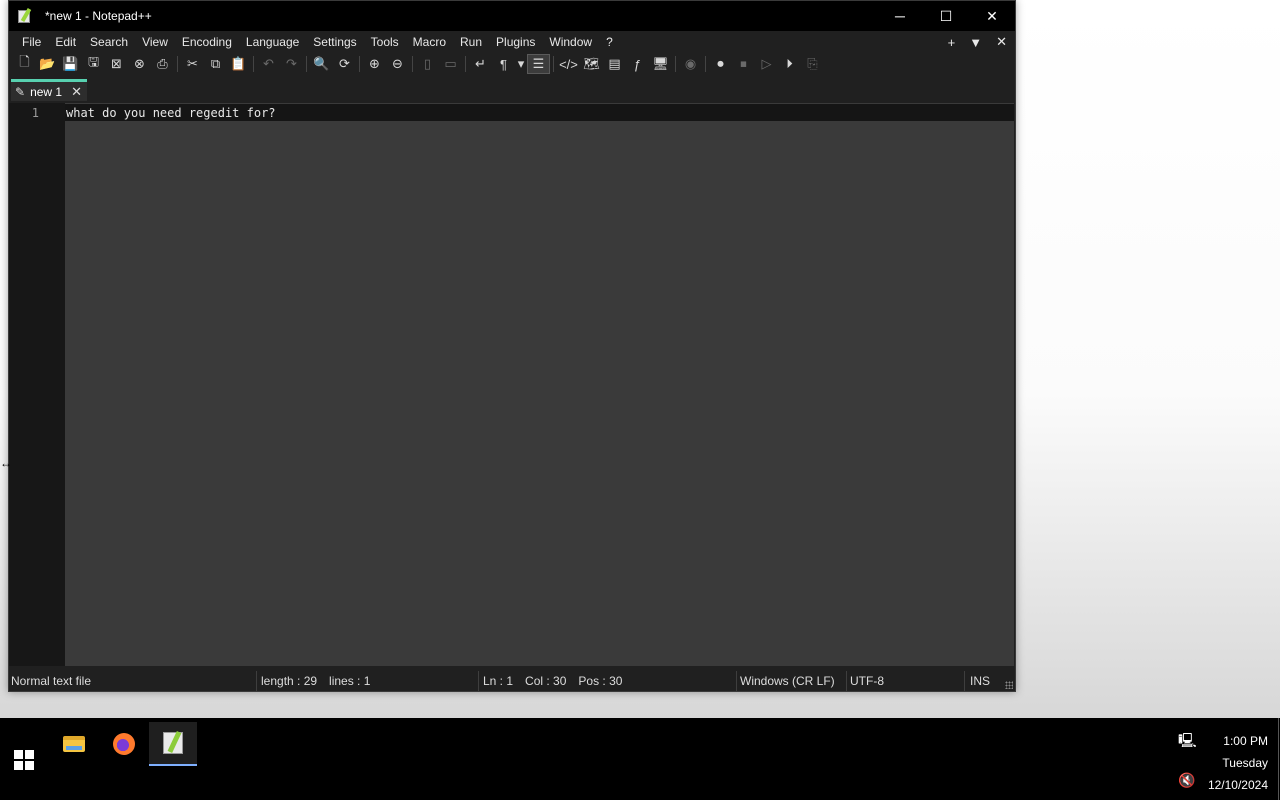 This screenshot has height=800, width=1280. I want to click on menu-run: Run, so click(471, 42).